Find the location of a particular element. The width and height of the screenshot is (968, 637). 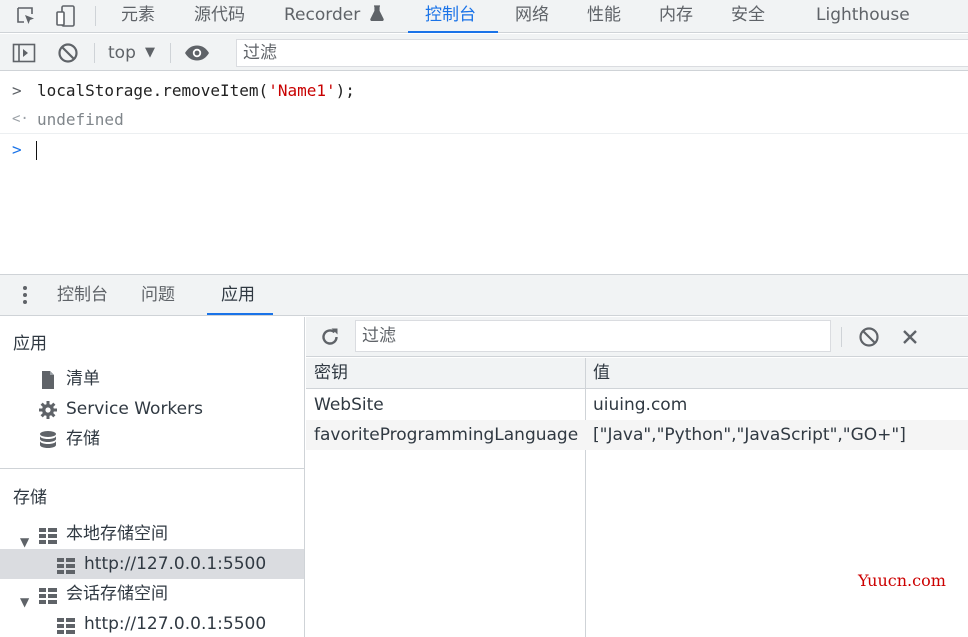

prompt-chevron-icon: > is located at coordinates (17, 149).